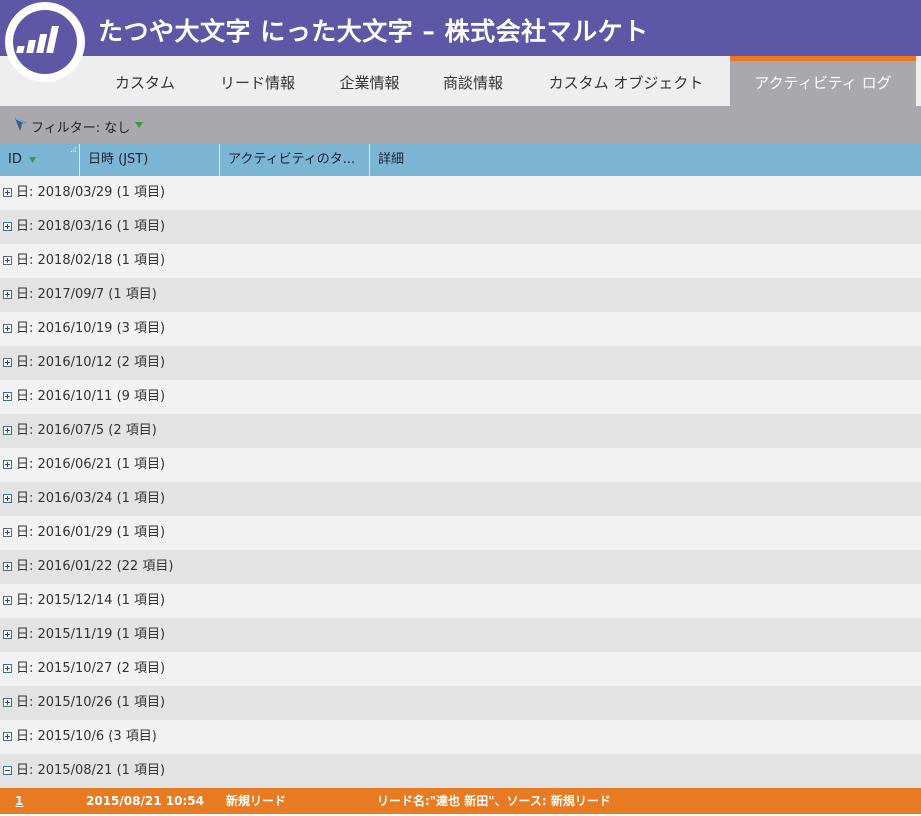 The width and height of the screenshot is (921, 816). Describe the element at coordinates (460, 533) in the screenshot. I see `group-row: 日: 2016/01/29 (1 項目)` at that location.